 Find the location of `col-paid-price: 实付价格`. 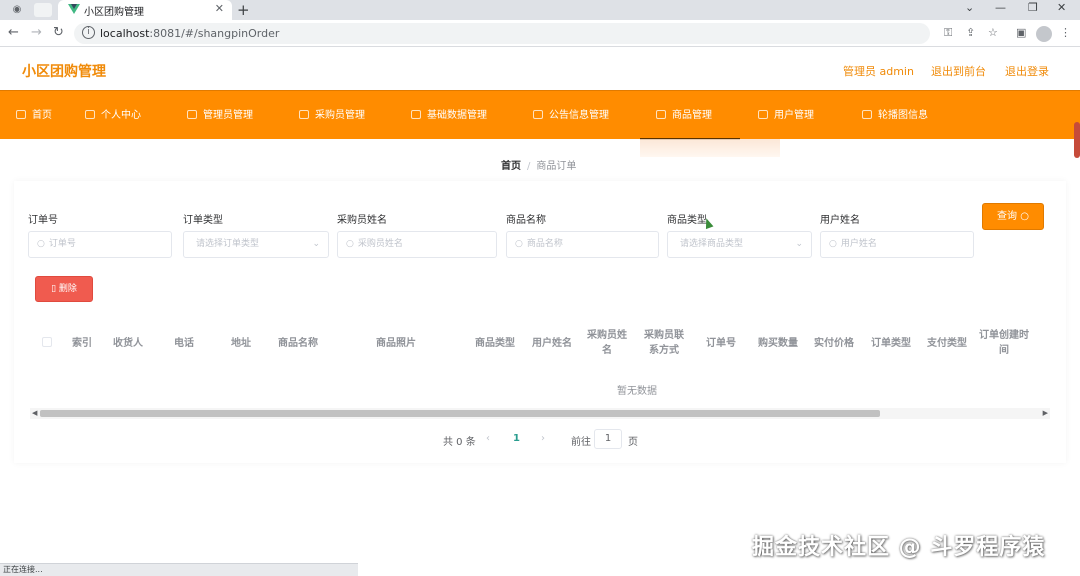

col-paid-price: 实付价格 is located at coordinates (834, 343).